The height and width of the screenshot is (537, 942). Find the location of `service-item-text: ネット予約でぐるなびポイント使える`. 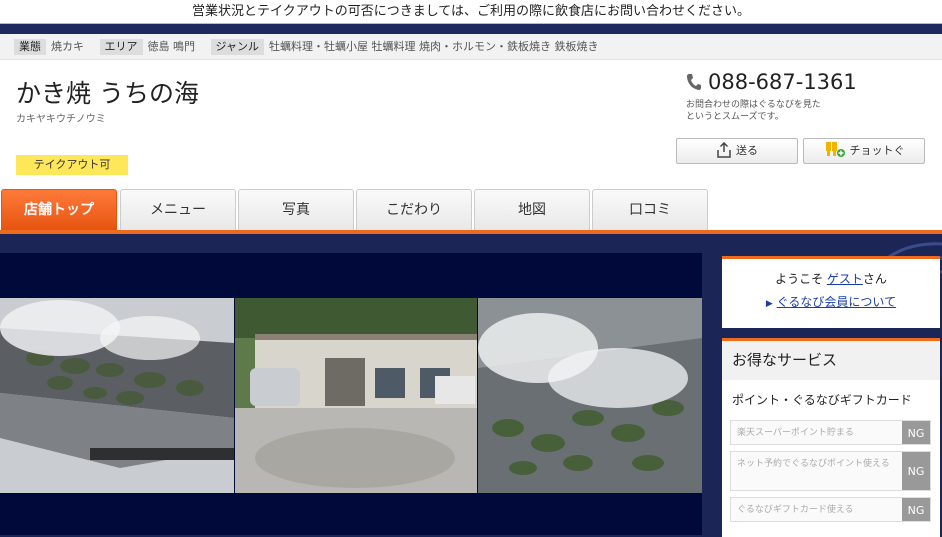

service-item-text: ネット予約でぐるなびポイント使える is located at coordinates (813, 464).